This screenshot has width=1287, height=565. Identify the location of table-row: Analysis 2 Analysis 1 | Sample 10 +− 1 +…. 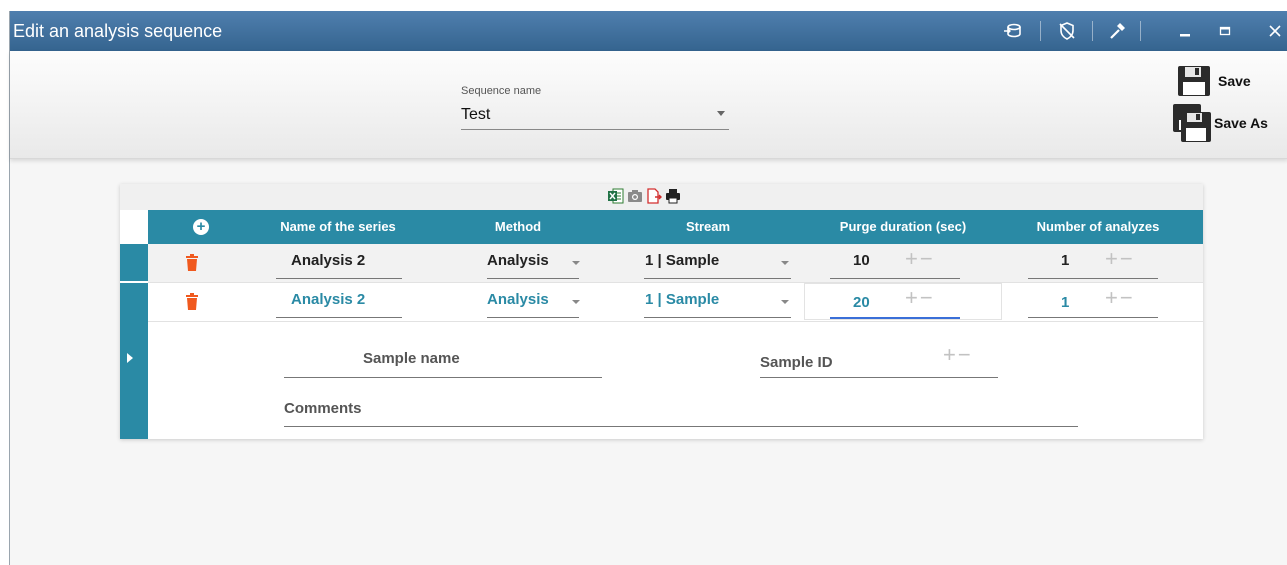
(675, 263).